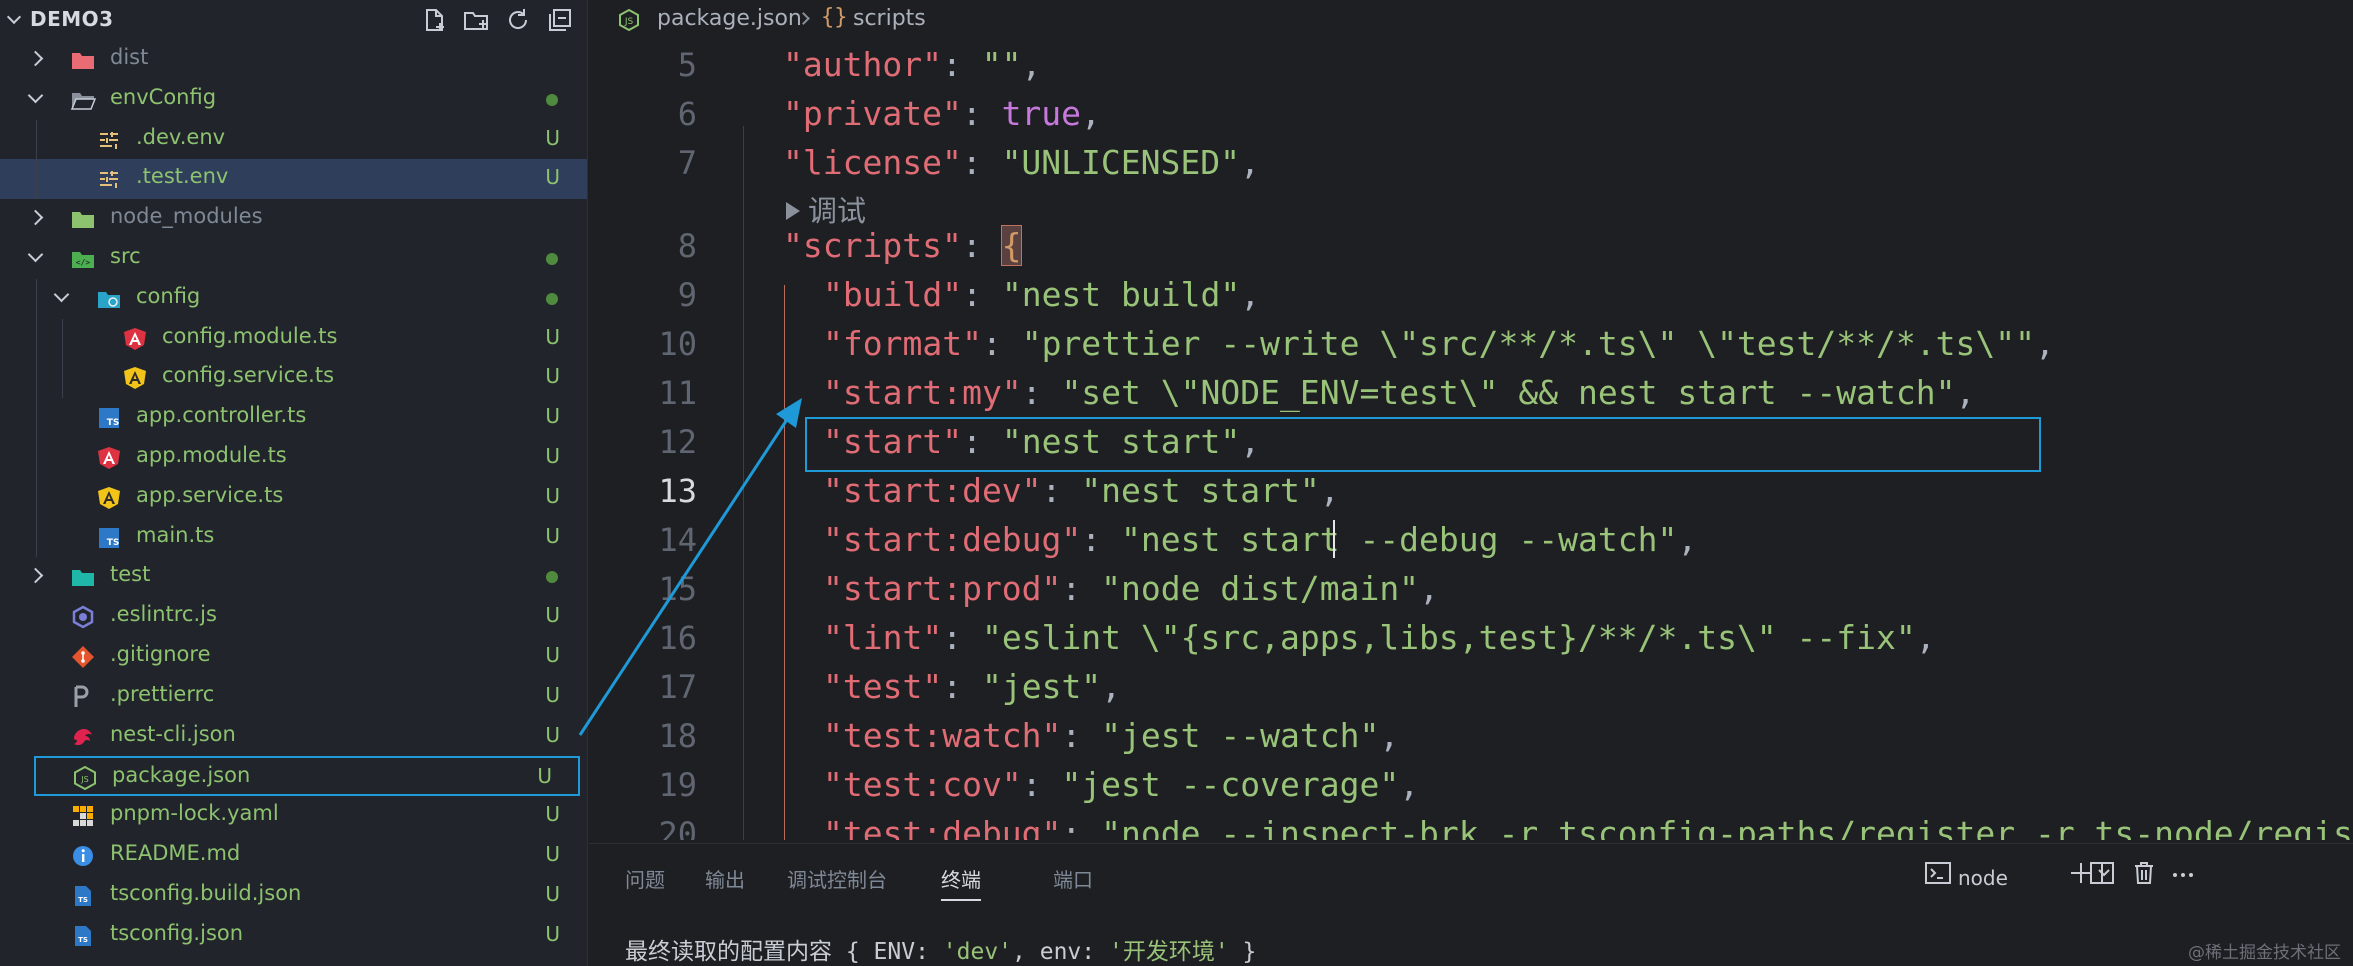 This screenshot has height=966, width=2353. What do you see at coordinates (2144, 874) in the screenshot?
I see `trash-icon` at bounding box center [2144, 874].